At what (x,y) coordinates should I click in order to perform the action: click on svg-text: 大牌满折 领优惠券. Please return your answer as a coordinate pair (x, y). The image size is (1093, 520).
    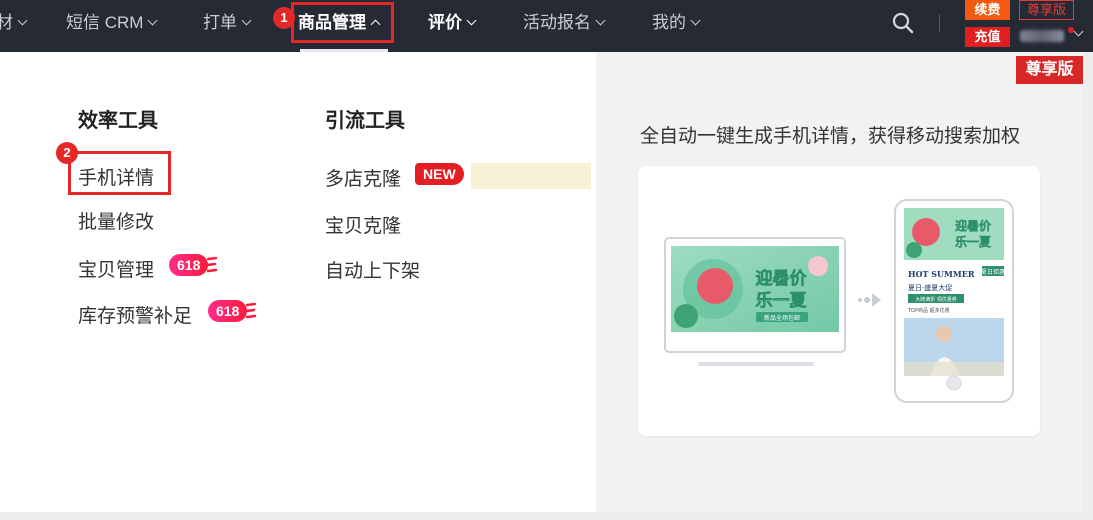
    Looking at the image, I should click on (936, 299).